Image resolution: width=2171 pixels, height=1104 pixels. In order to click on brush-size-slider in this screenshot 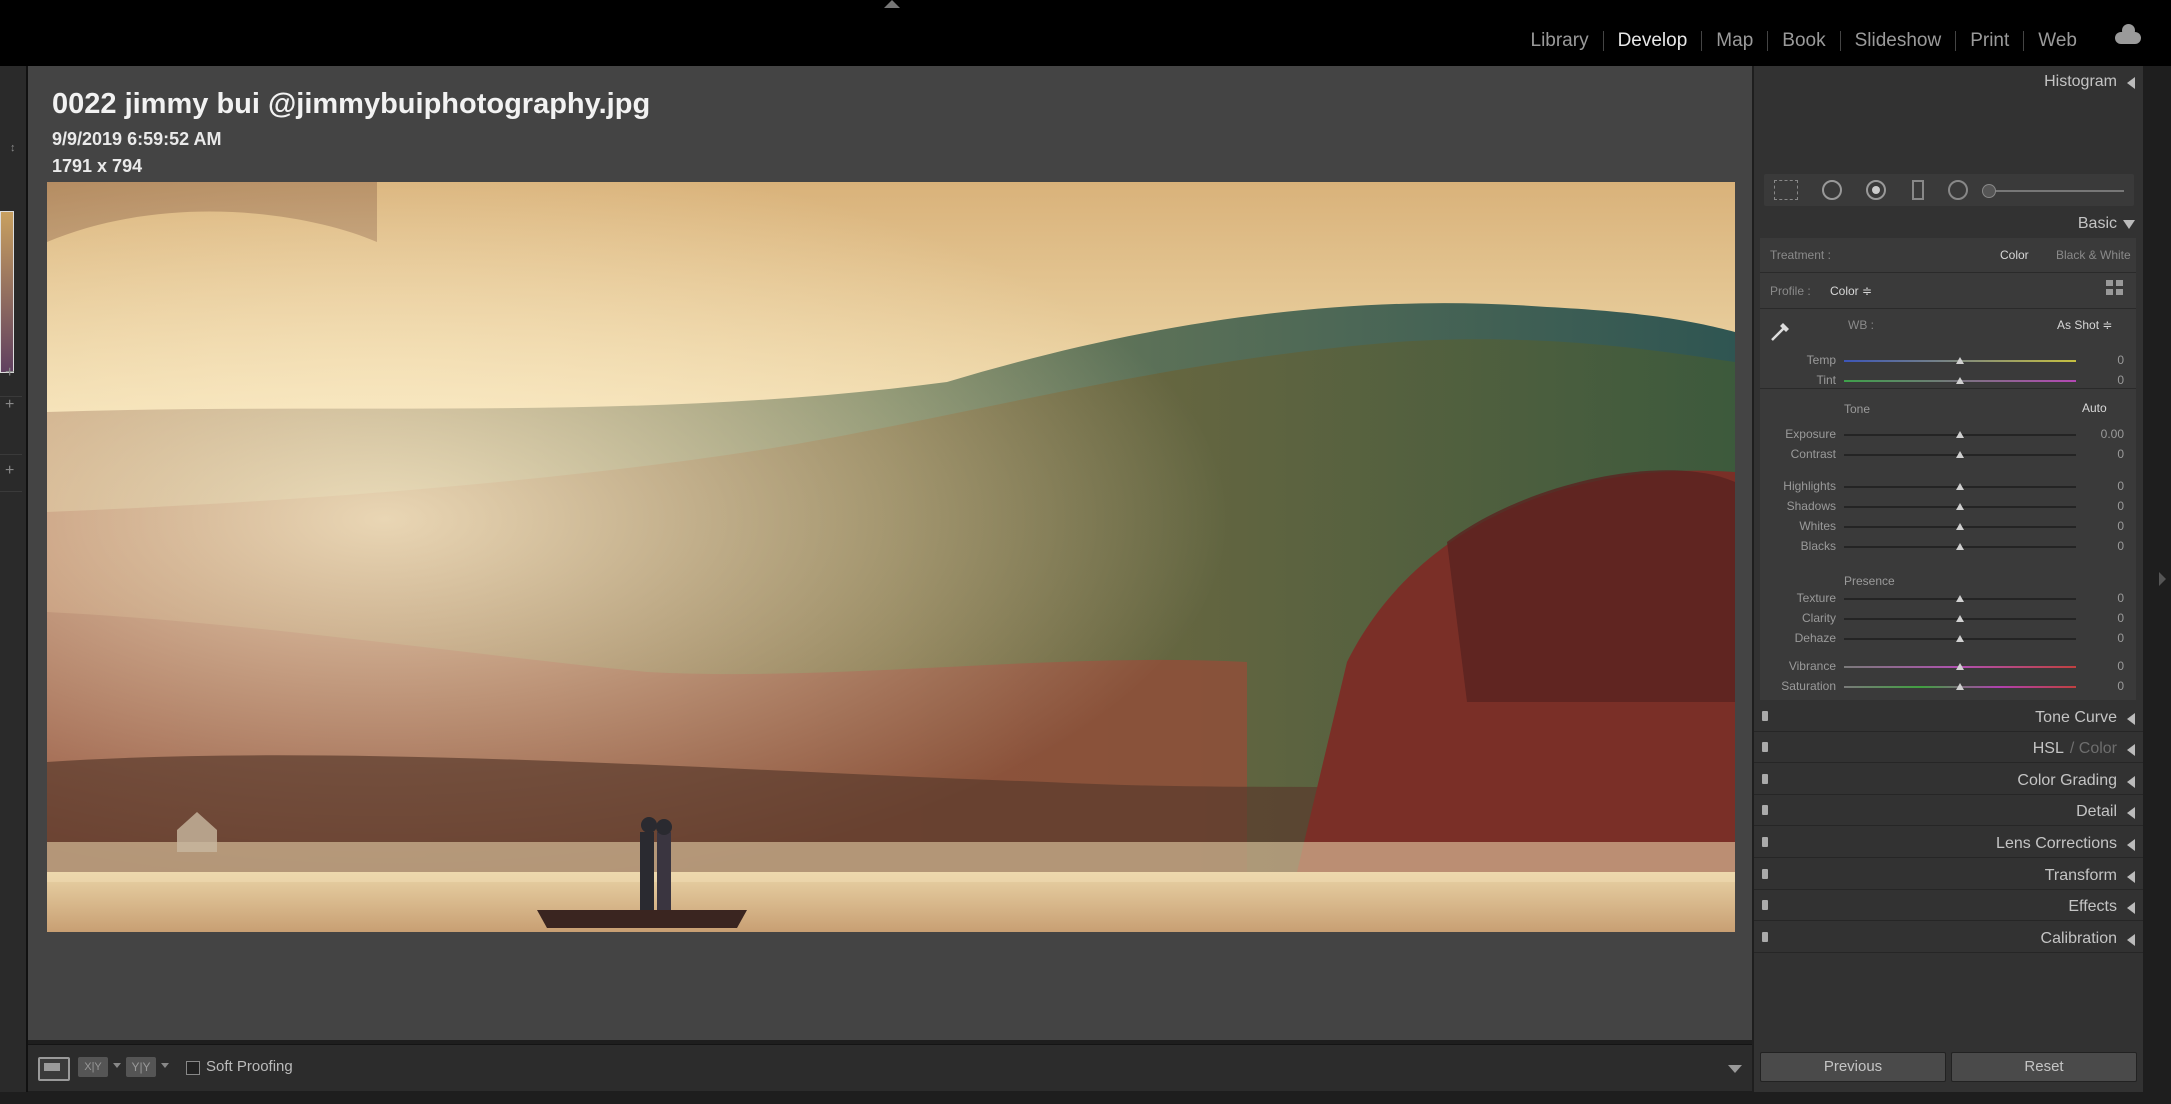, I will do `click(2054, 191)`.